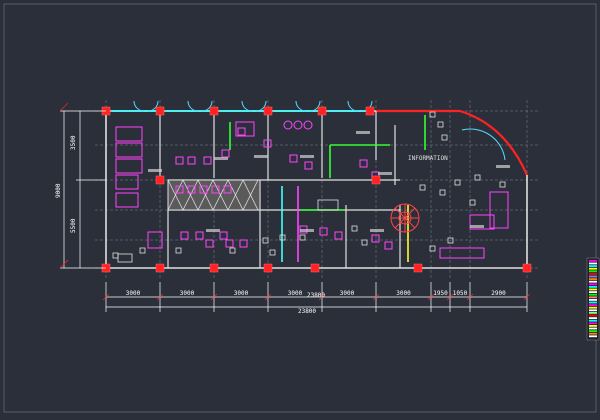  Describe the element at coordinates (498, 293) in the screenshot. I see `dim-segment-8: 2900` at that location.